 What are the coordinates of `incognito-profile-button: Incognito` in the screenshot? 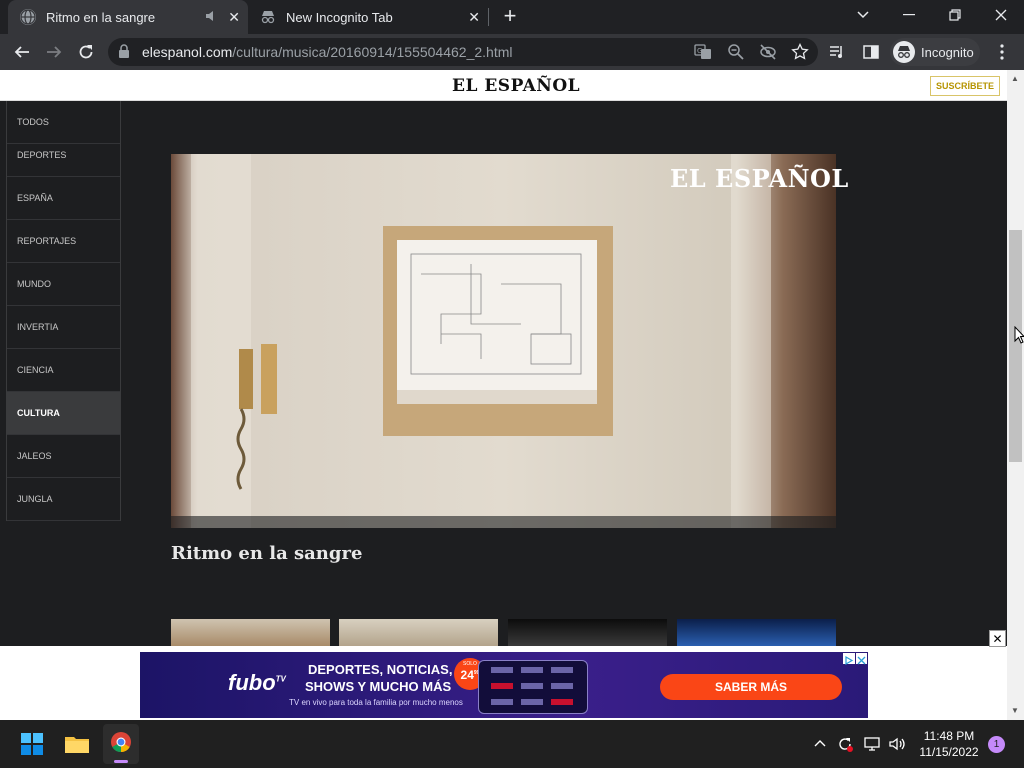 It's located at (935, 52).